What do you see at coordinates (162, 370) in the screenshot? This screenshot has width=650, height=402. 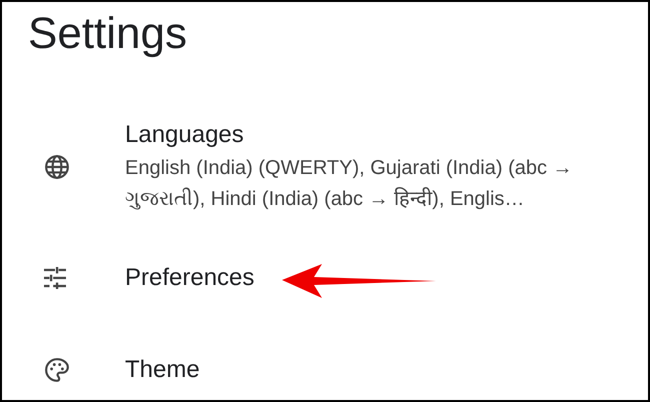 I see `setting-label: Theme` at bounding box center [162, 370].